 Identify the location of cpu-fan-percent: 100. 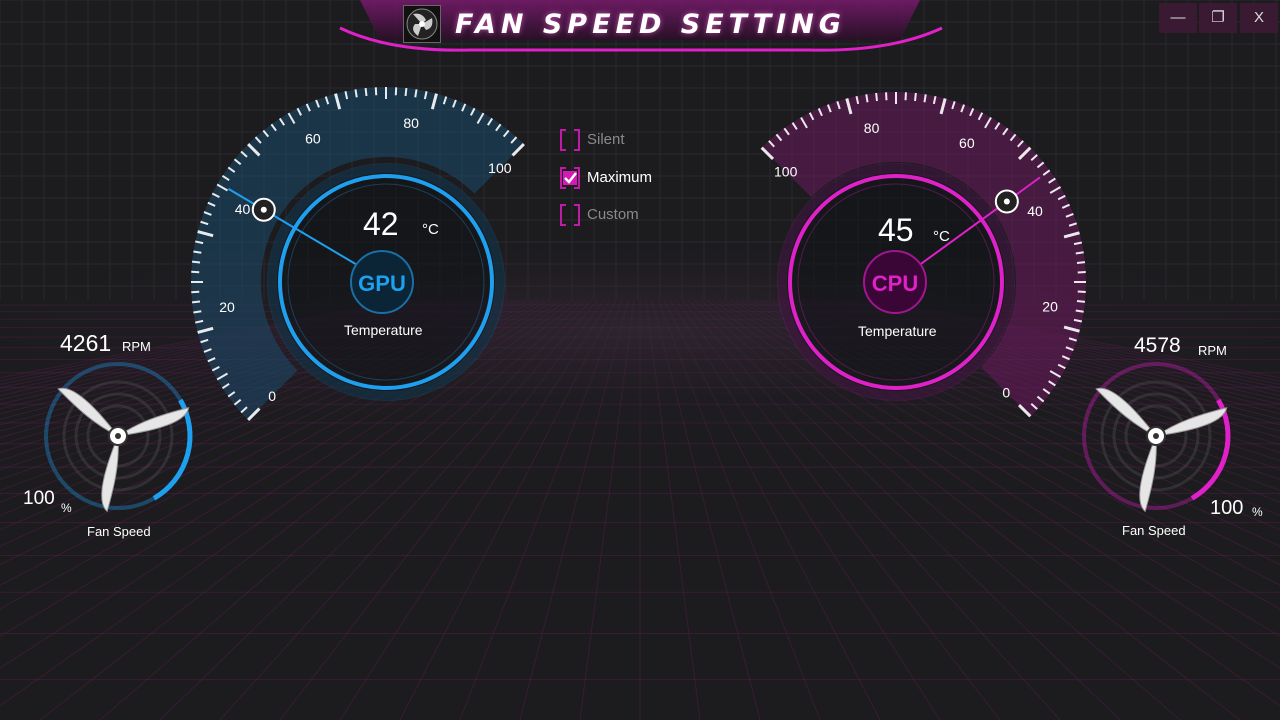
(1227, 508).